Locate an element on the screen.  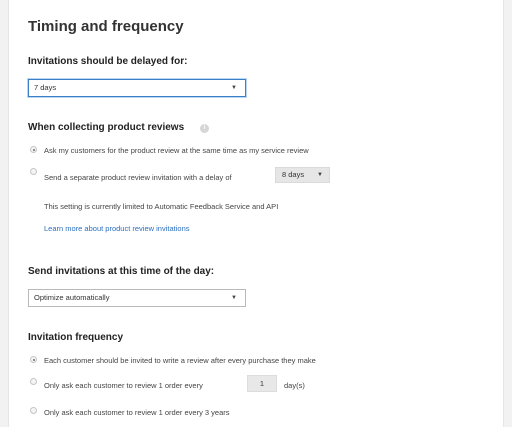
time-of-day-select: Optimize automatically ▼ is located at coordinates (137, 298).